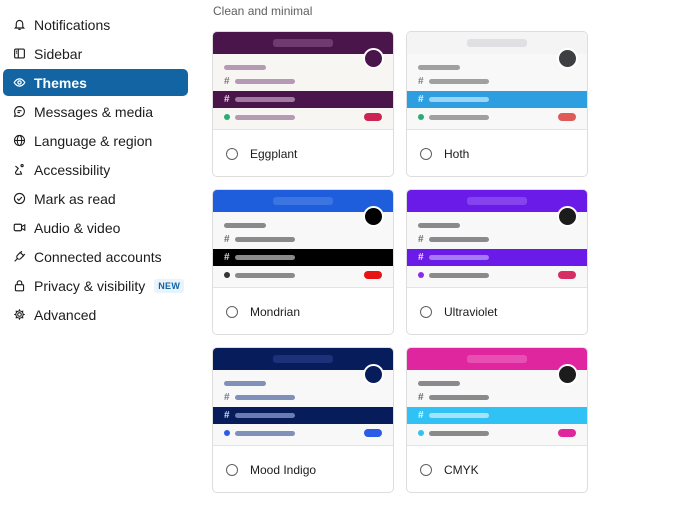 The image size is (676, 510). I want to click on theme-name: Hoth, so click(457, 153).